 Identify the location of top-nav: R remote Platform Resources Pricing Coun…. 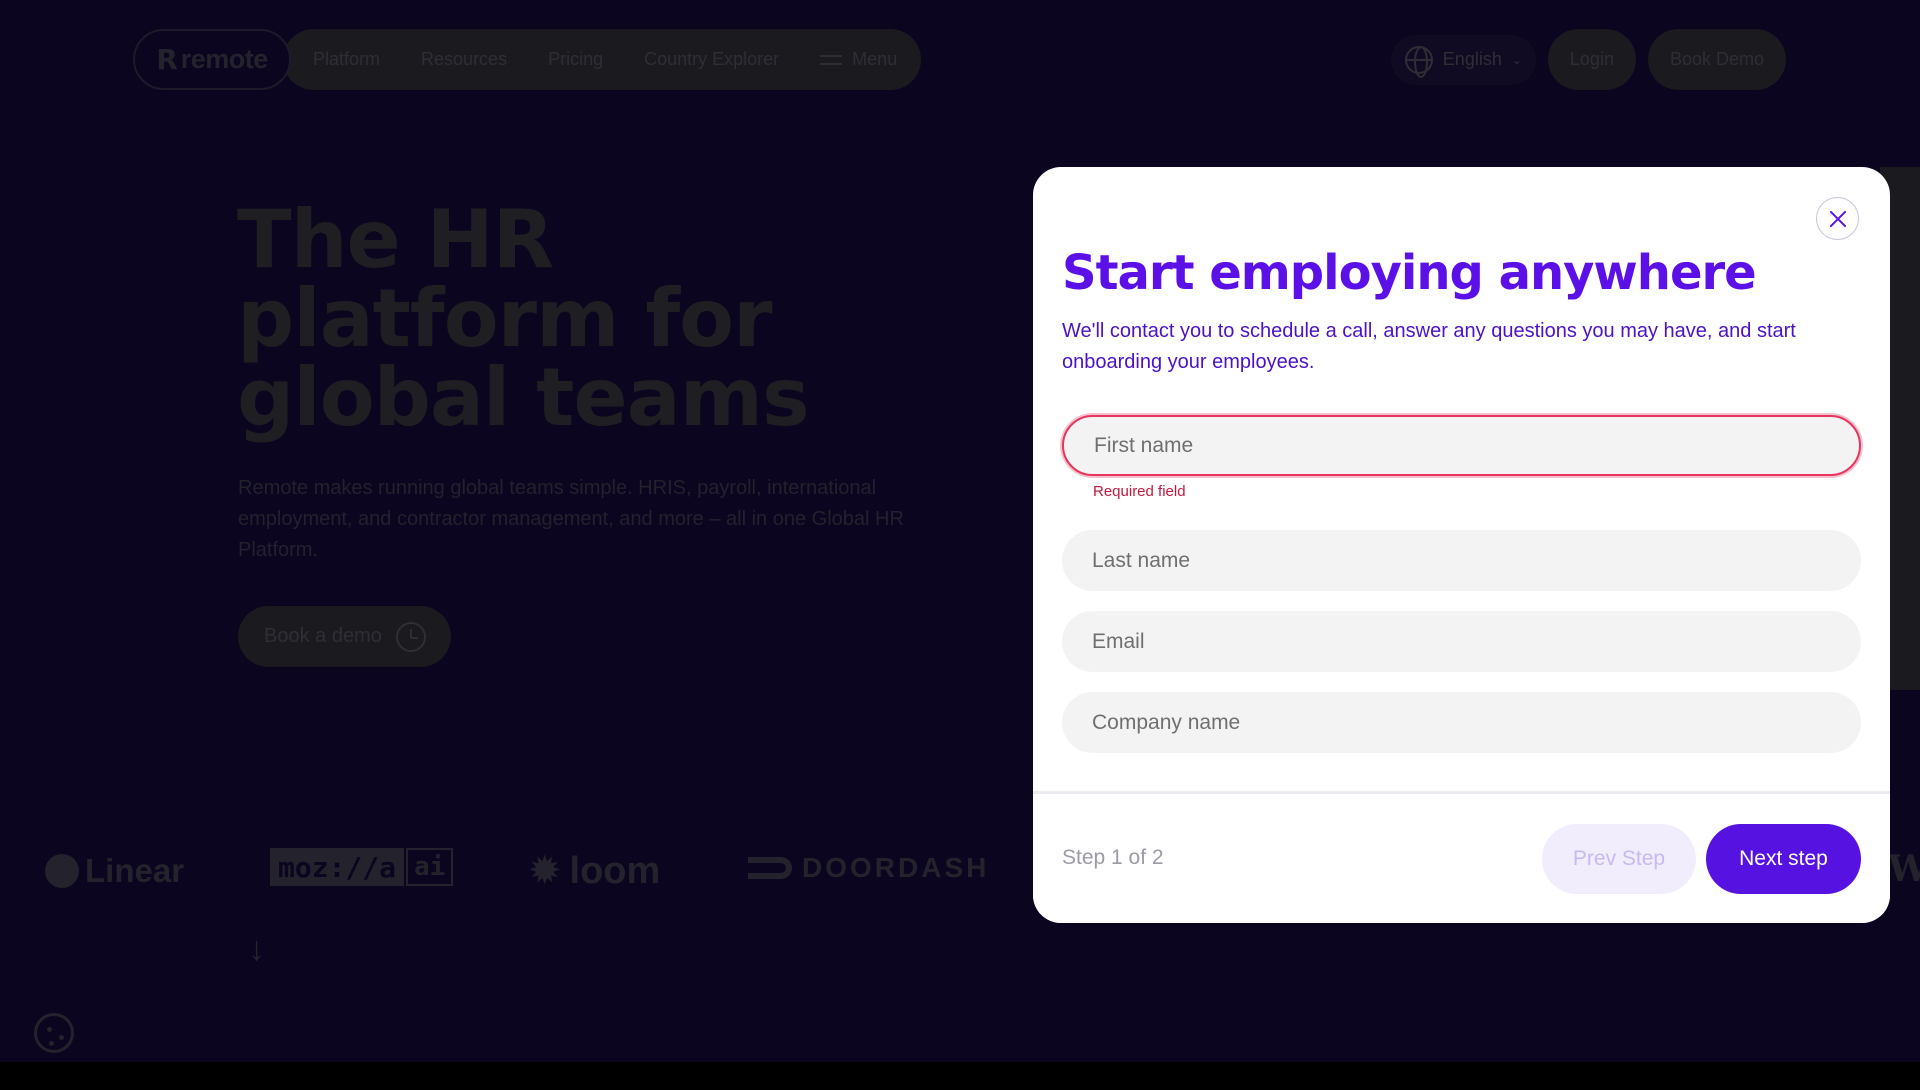
(527, 59).